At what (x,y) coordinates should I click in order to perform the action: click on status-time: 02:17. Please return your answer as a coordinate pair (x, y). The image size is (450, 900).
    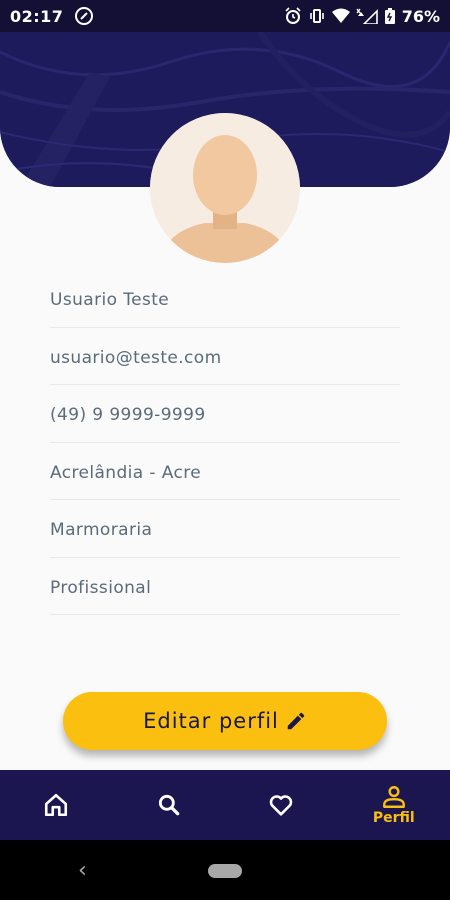
    Looking at the image, I should click on (37, 16).